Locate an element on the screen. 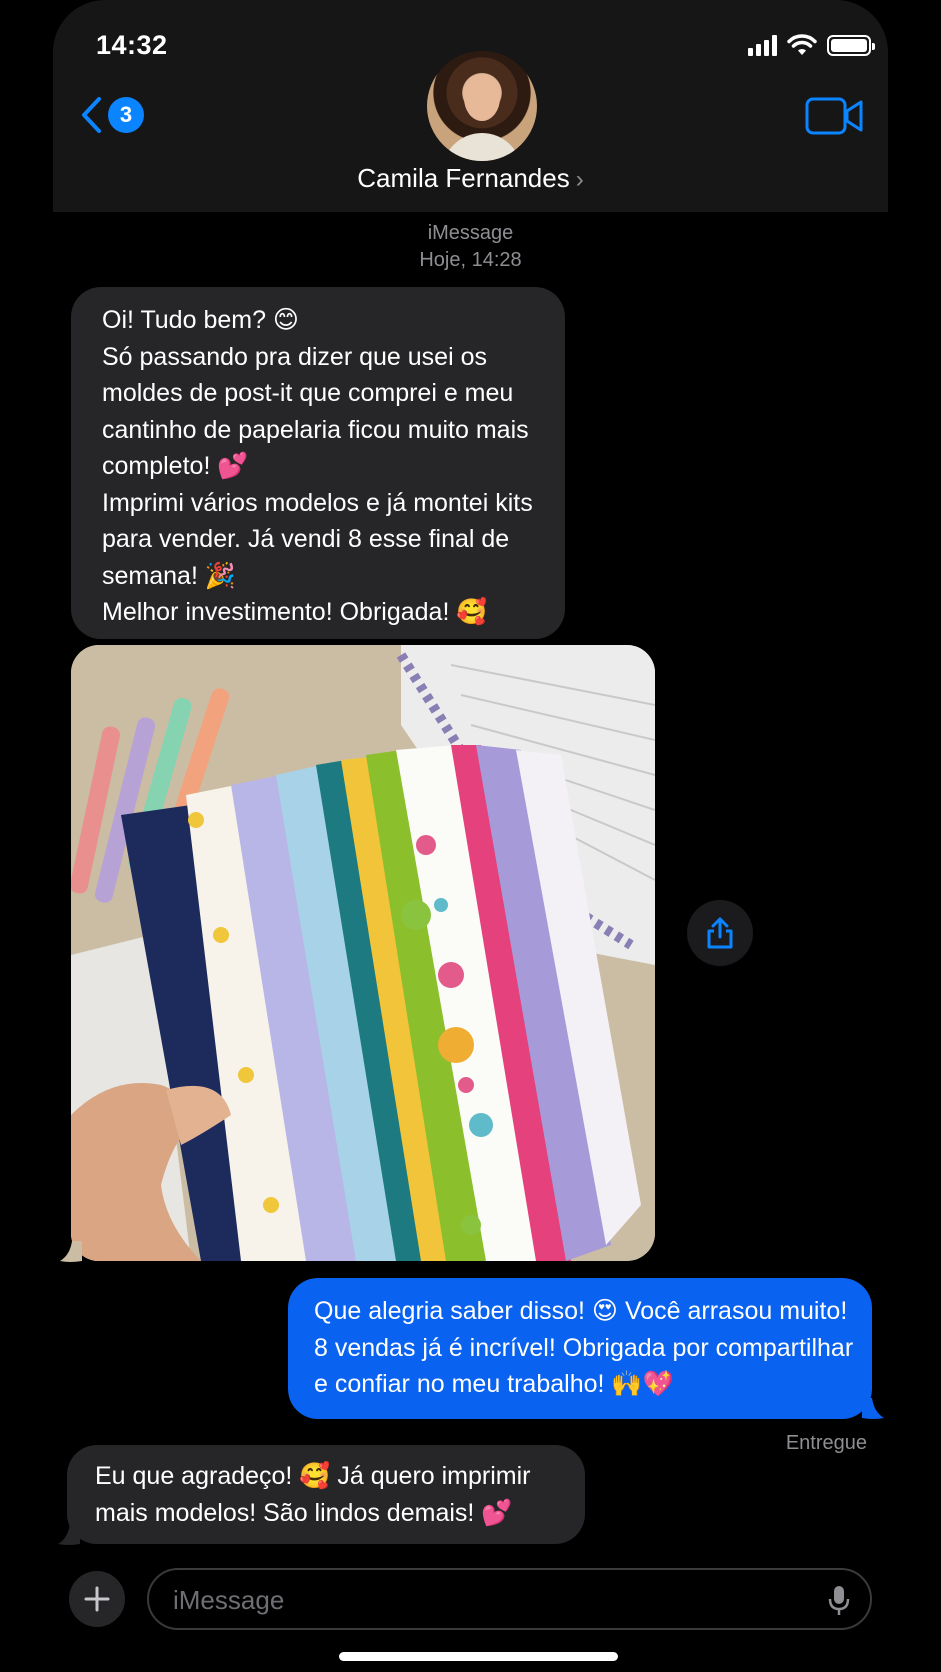 Image resolution: width=941 pixels, height=1672 pixels. contact-name: Camila Fernandes is located at coordinates (463, 178).